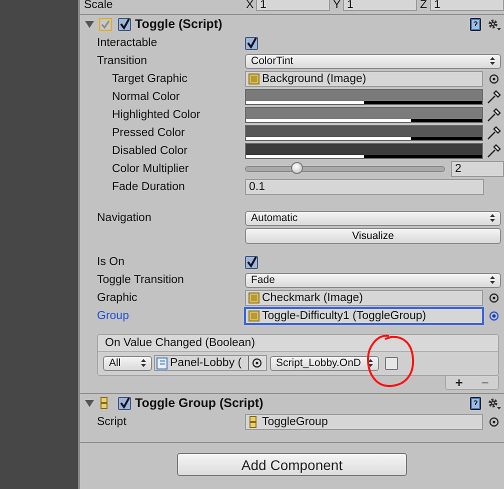 This screenshot has width=504, height=489. I want to click on field-label: Color Multiplier, so click(151, 169).